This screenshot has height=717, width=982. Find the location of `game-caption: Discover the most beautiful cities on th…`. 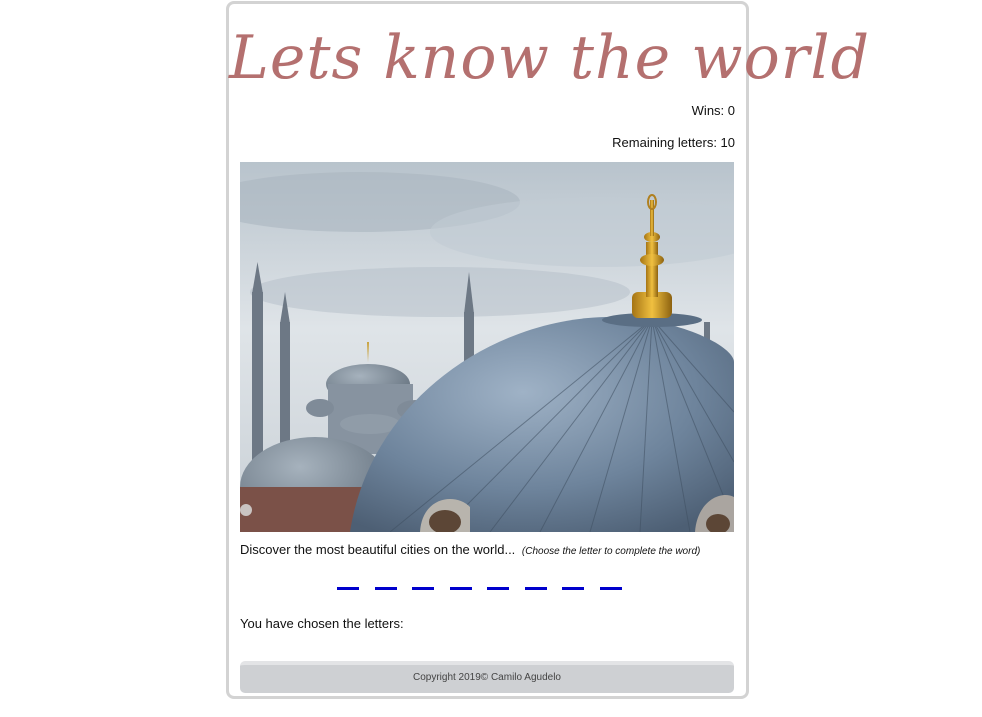

game-caption: Discover the most beautiful cities on th… is located at coordinates (470, 549).